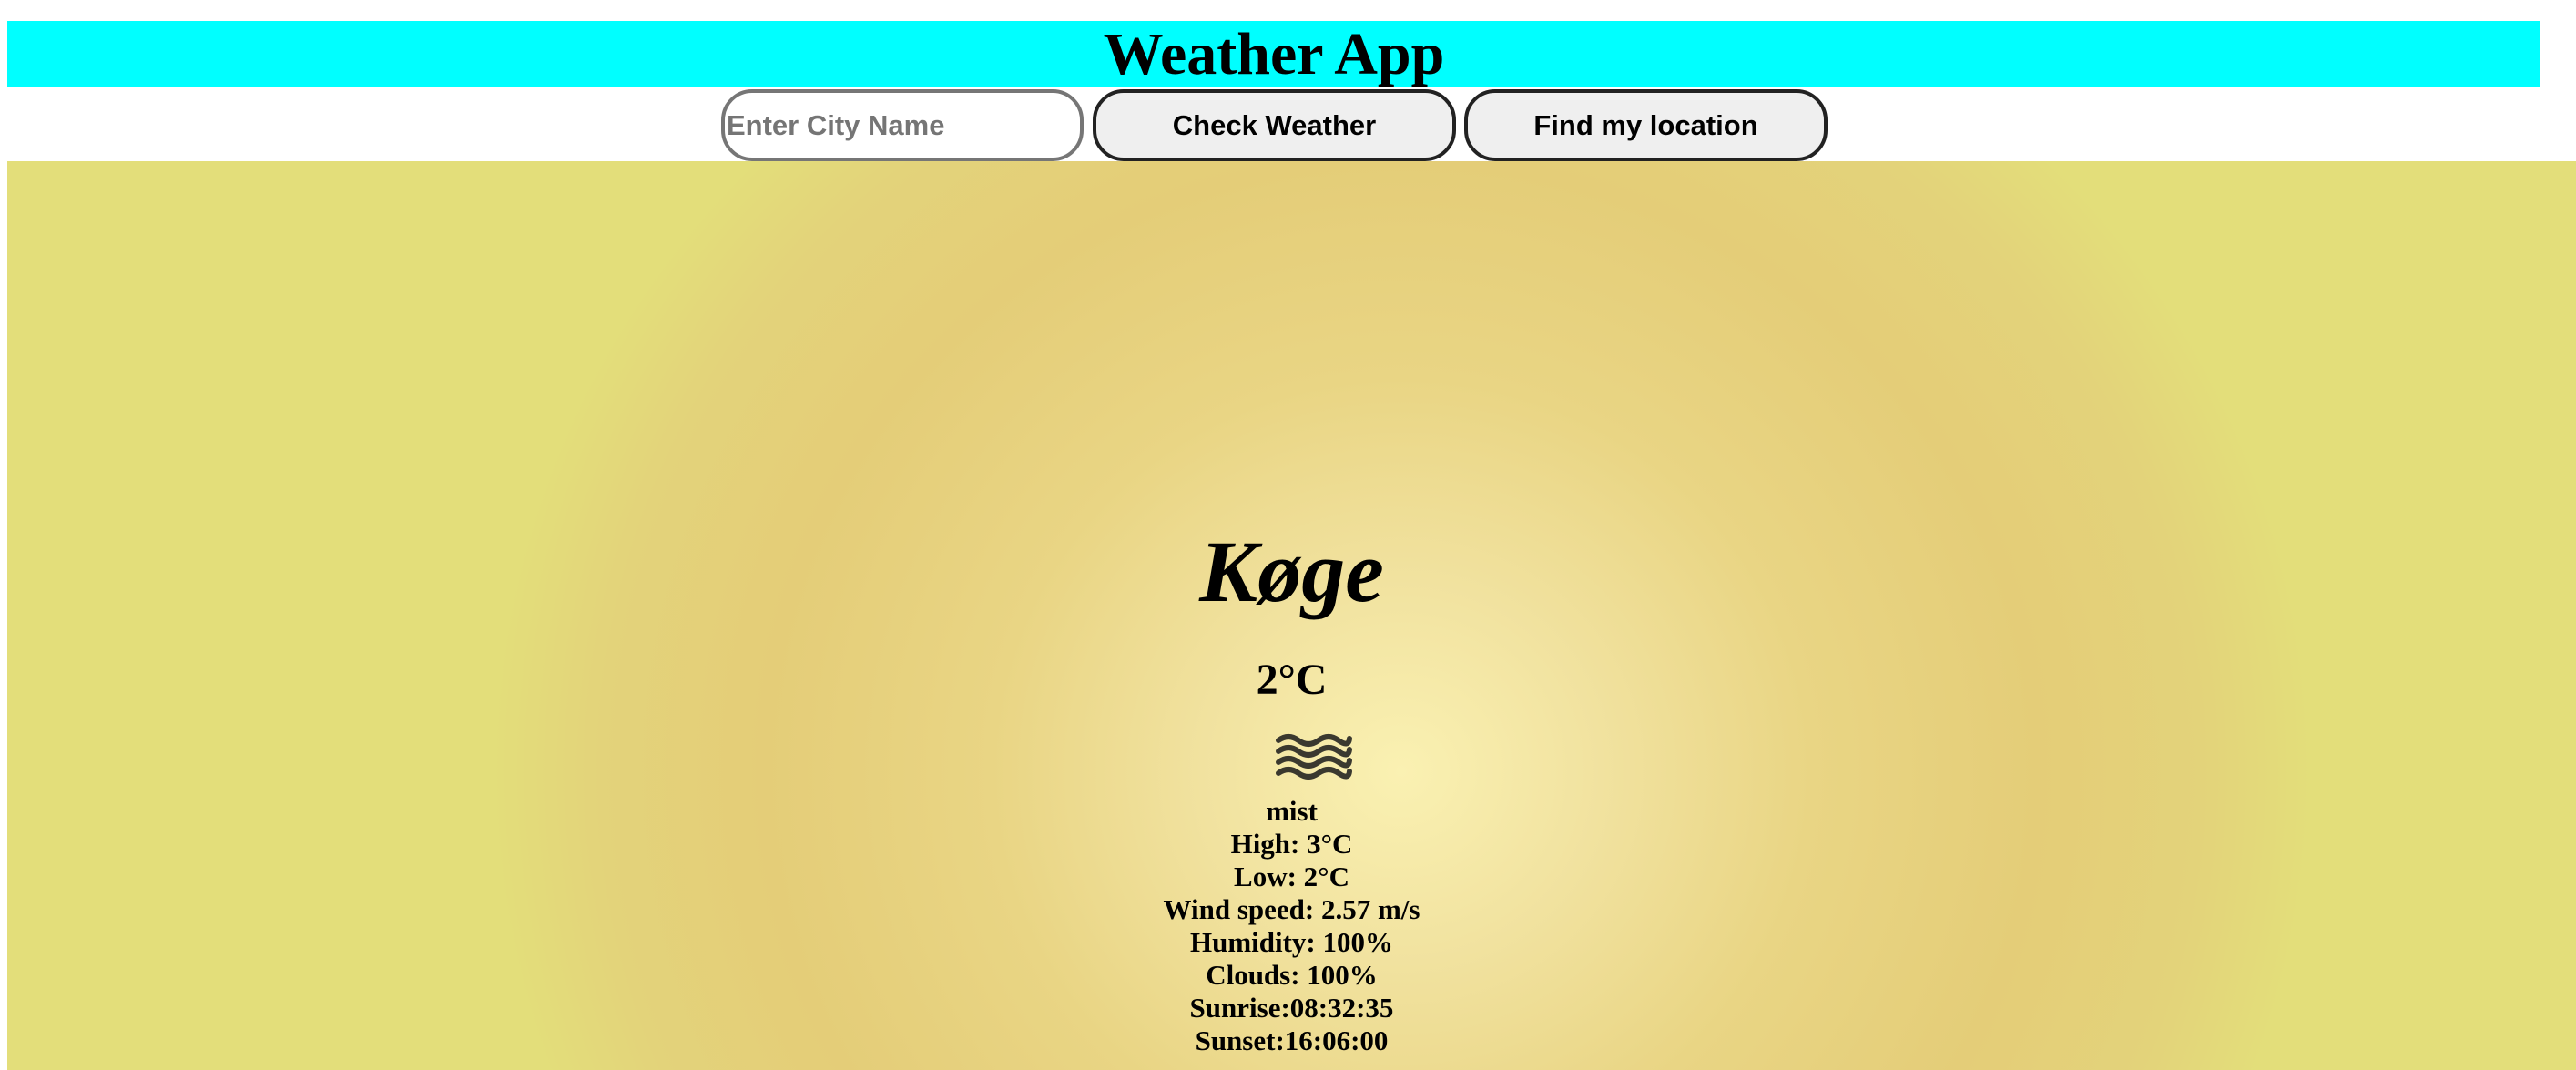 Image resolution: width=2576 pixels, height=1070 pixels. I want to click on wind-speed: Wind speed: 2.57 m/s, so click(1292, 909).